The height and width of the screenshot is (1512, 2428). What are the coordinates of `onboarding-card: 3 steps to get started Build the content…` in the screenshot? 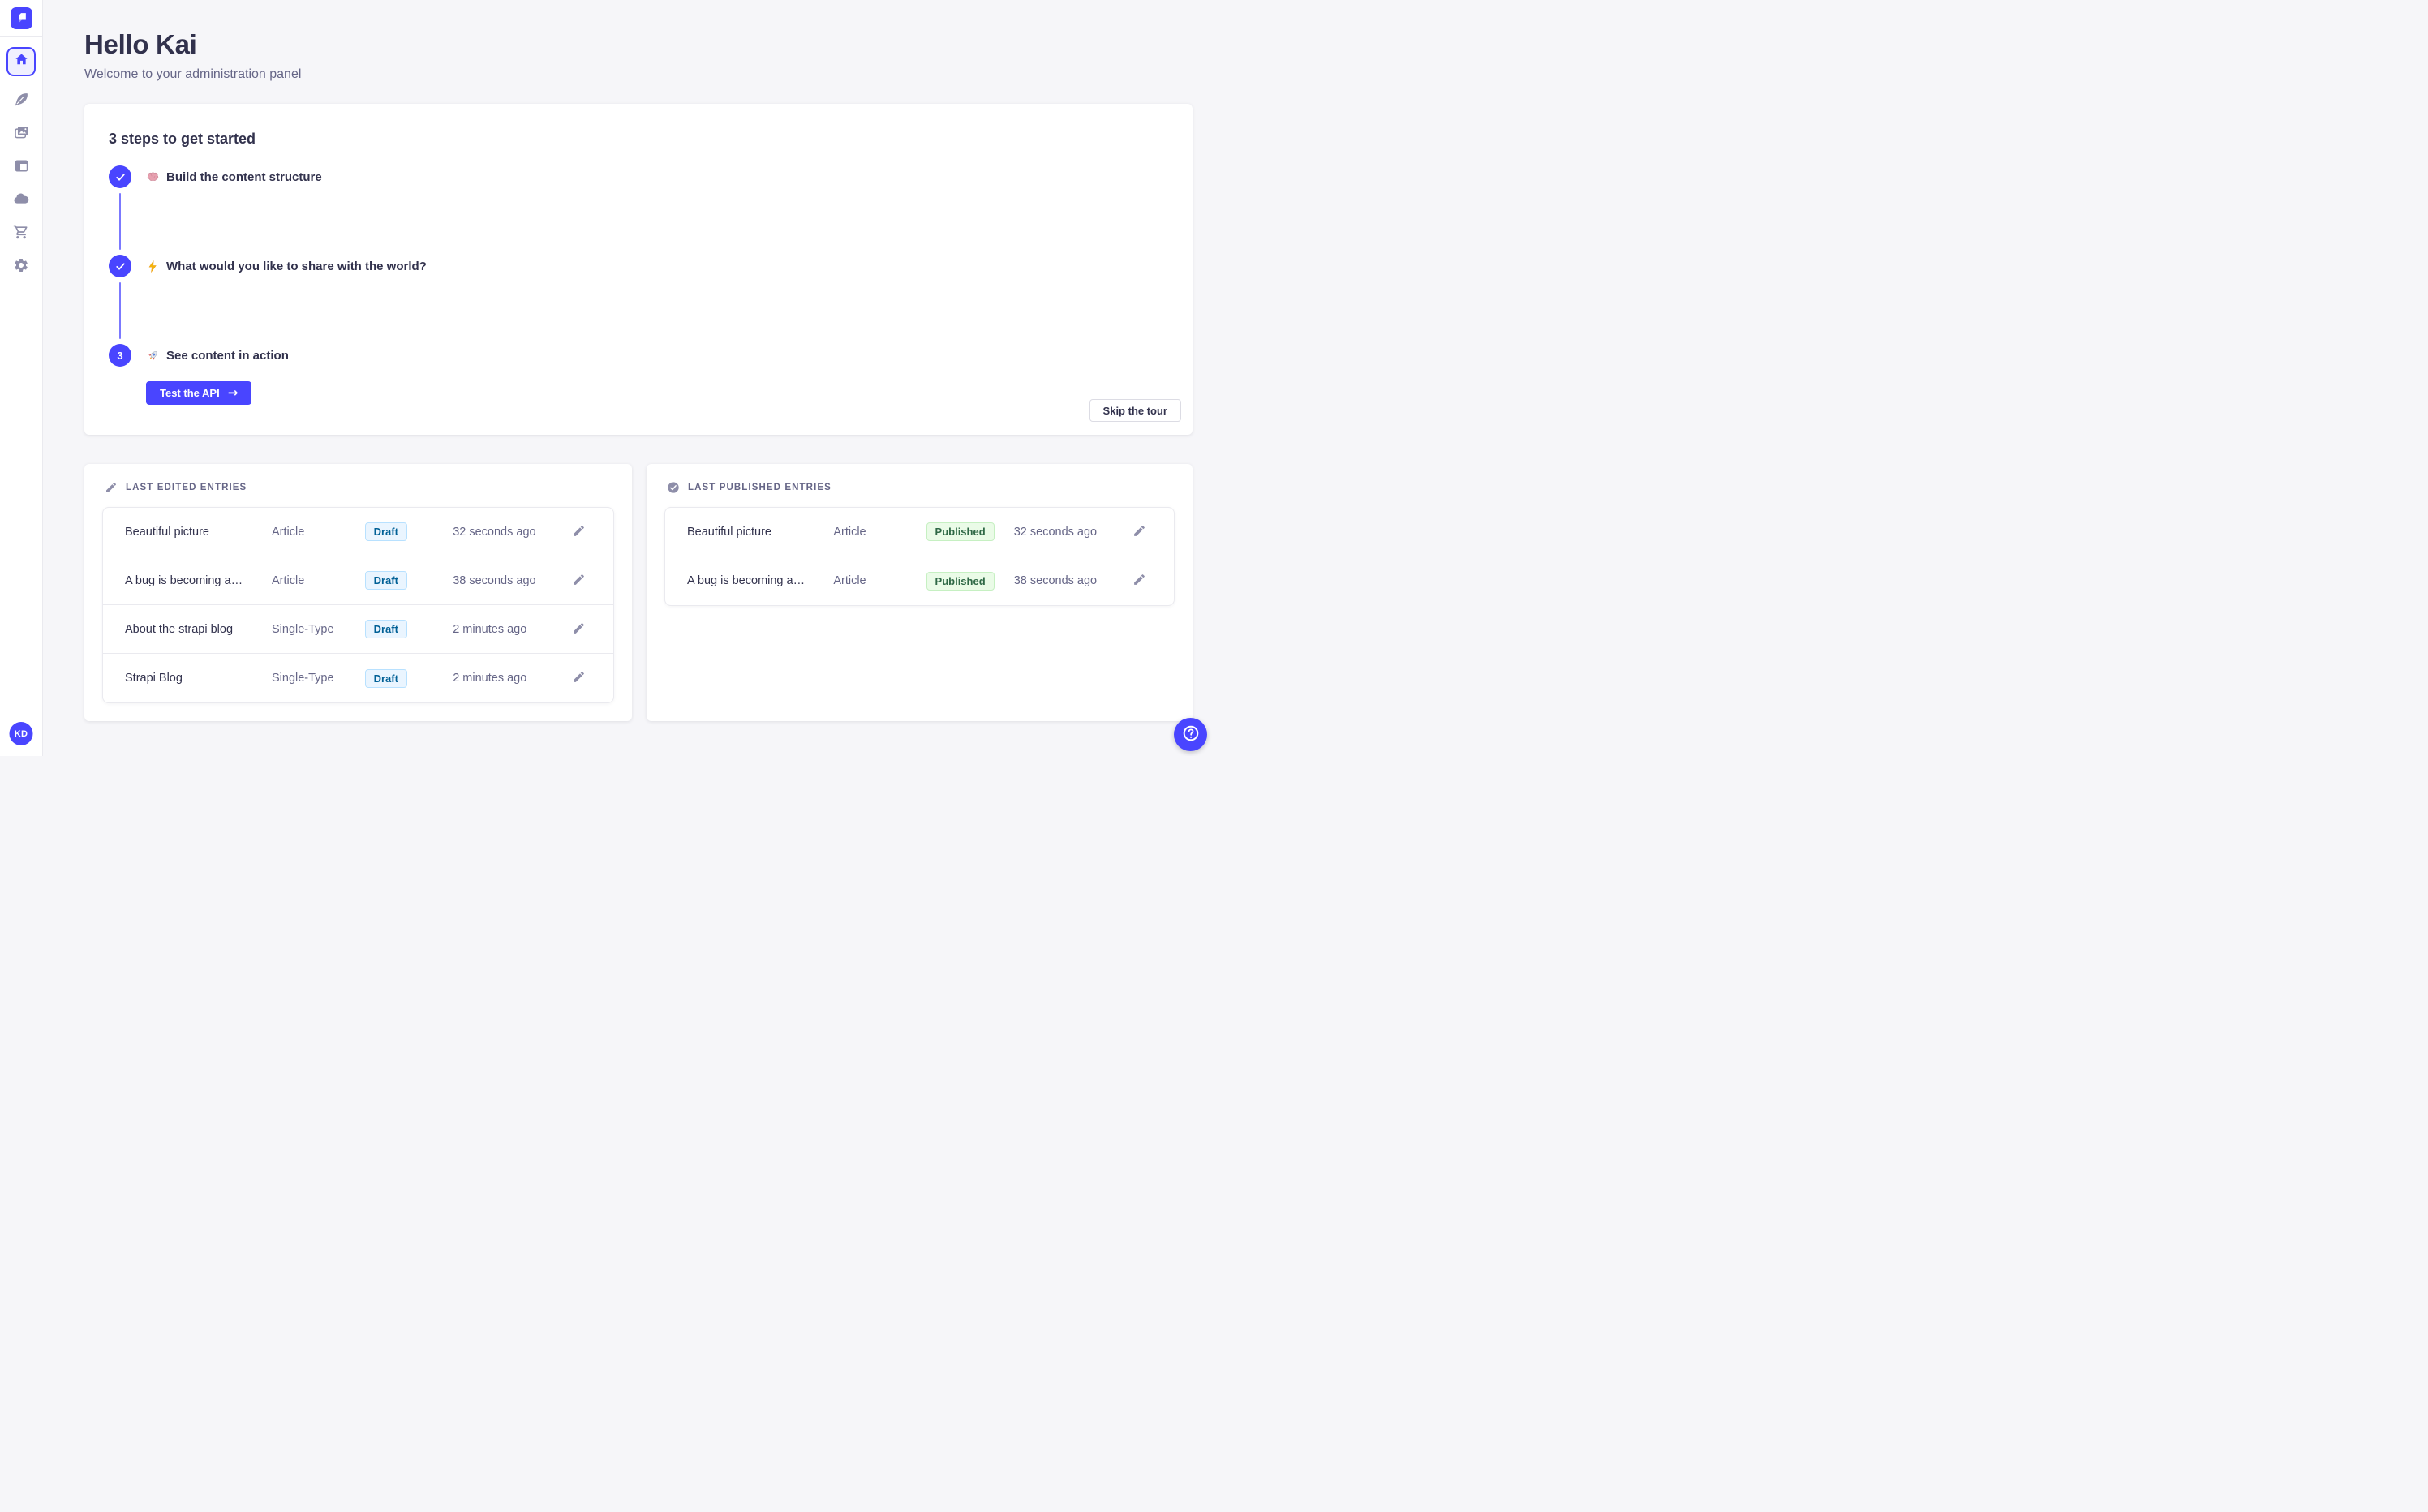 It's located at (638, 269).